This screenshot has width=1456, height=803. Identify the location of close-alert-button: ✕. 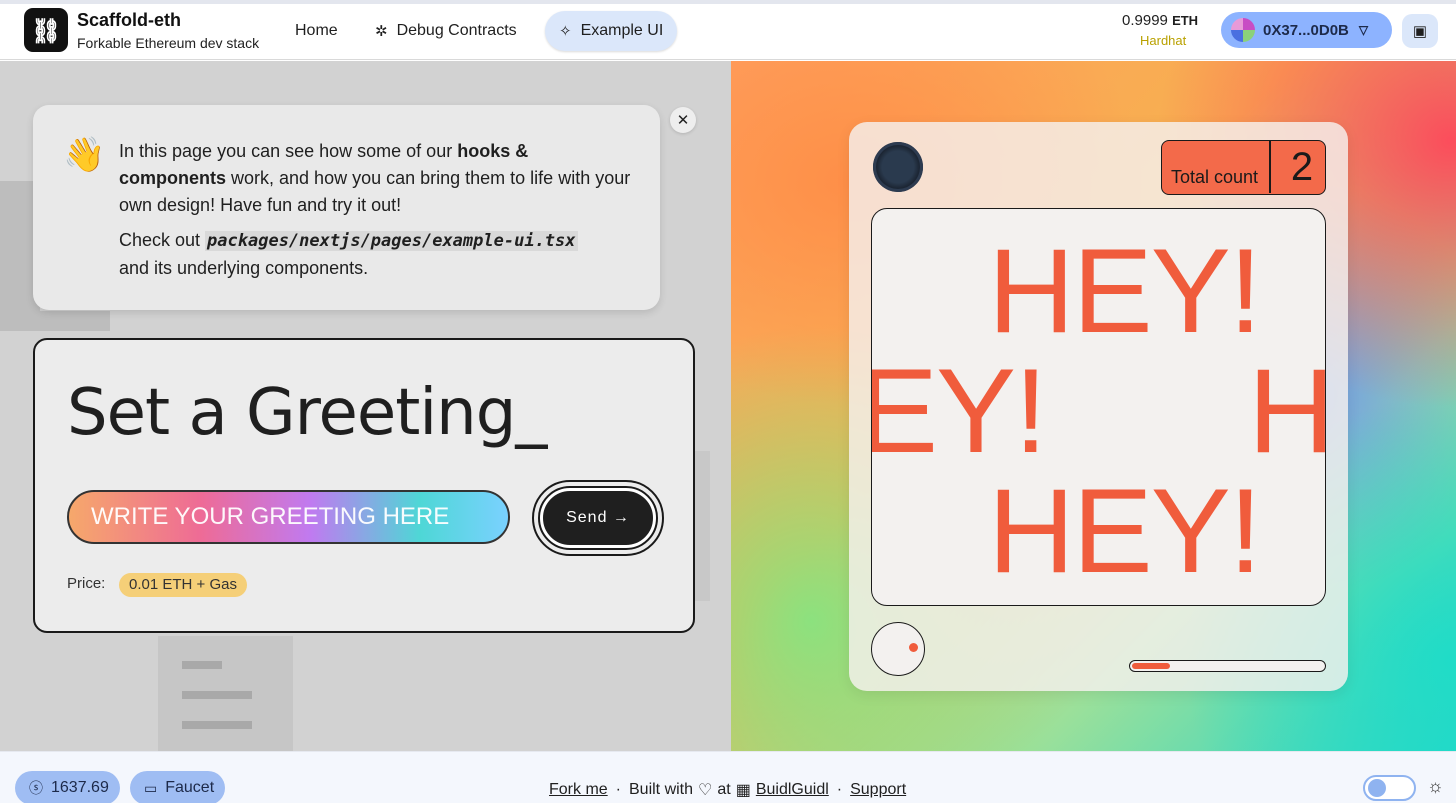
(683, 120).